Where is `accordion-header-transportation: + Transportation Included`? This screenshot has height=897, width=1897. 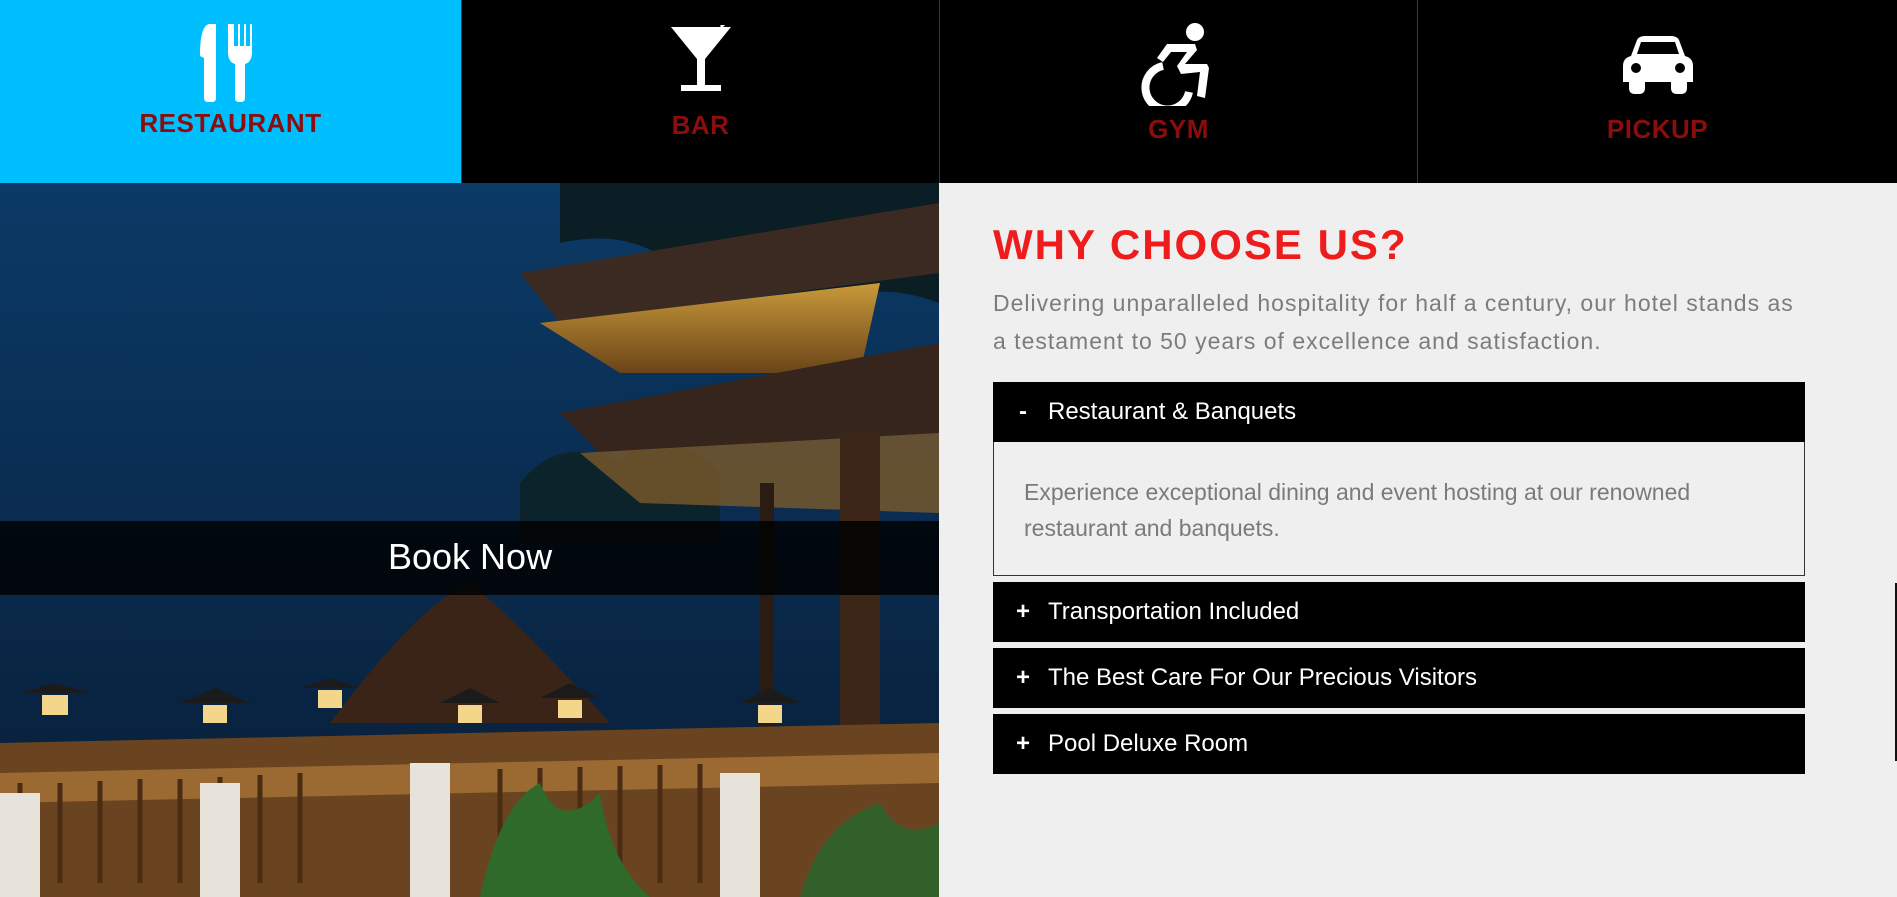 accordion-header-transportation: + Transportation Included is located at coordinates (1399, 612).